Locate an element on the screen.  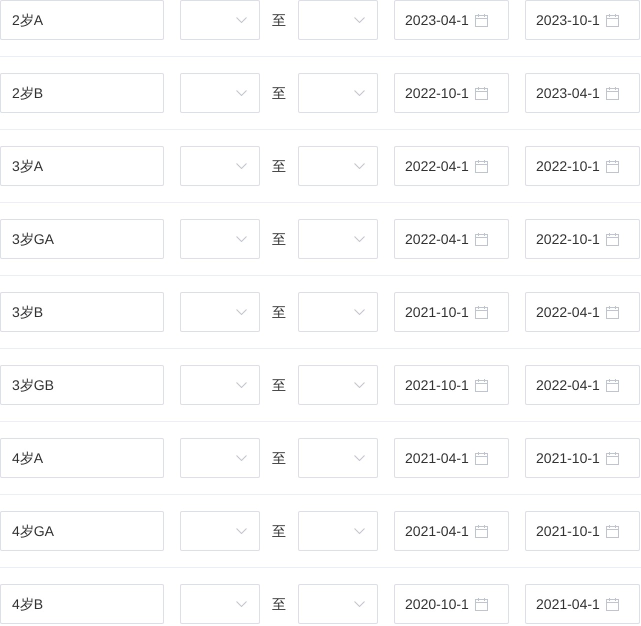
name-field: 4岁GA is located at coordinates (82, 531).